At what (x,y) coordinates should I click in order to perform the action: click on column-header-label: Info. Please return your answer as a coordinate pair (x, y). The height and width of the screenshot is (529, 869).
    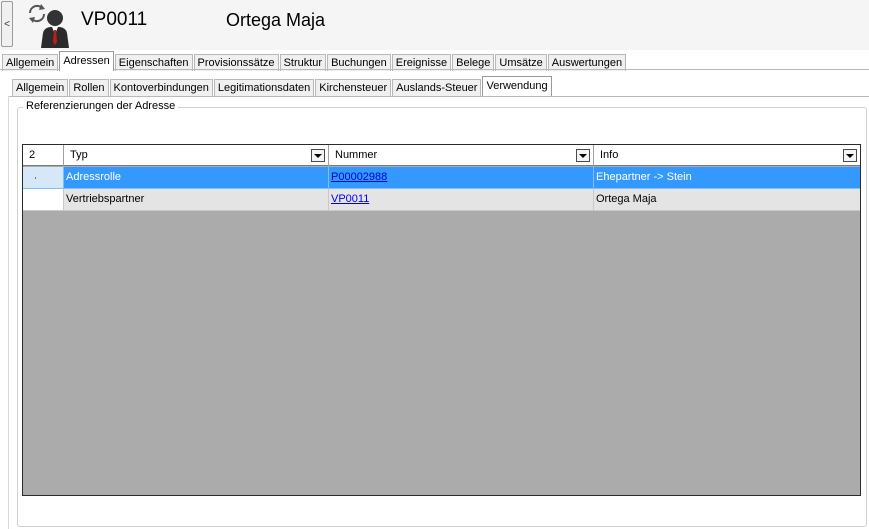
    Looking at the image, I should click on (609, 155).